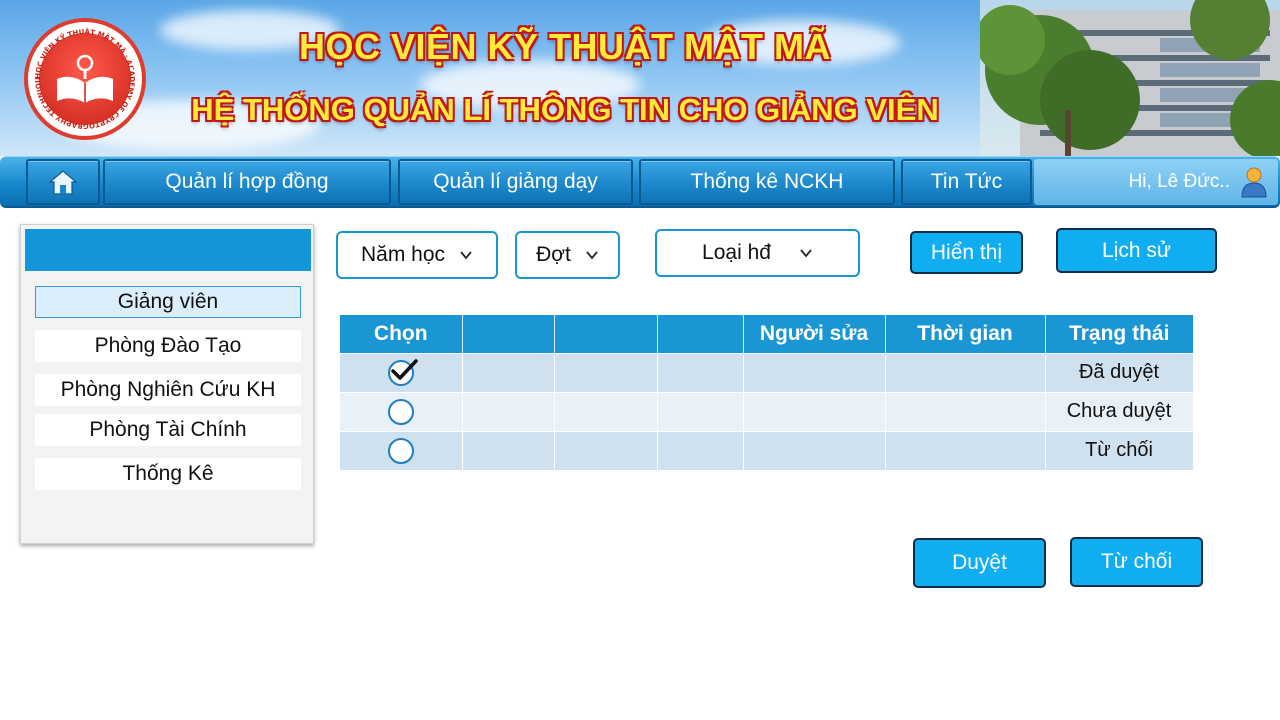 The image size is (1280, 720). I want to click on home-button, so click(63, 182).